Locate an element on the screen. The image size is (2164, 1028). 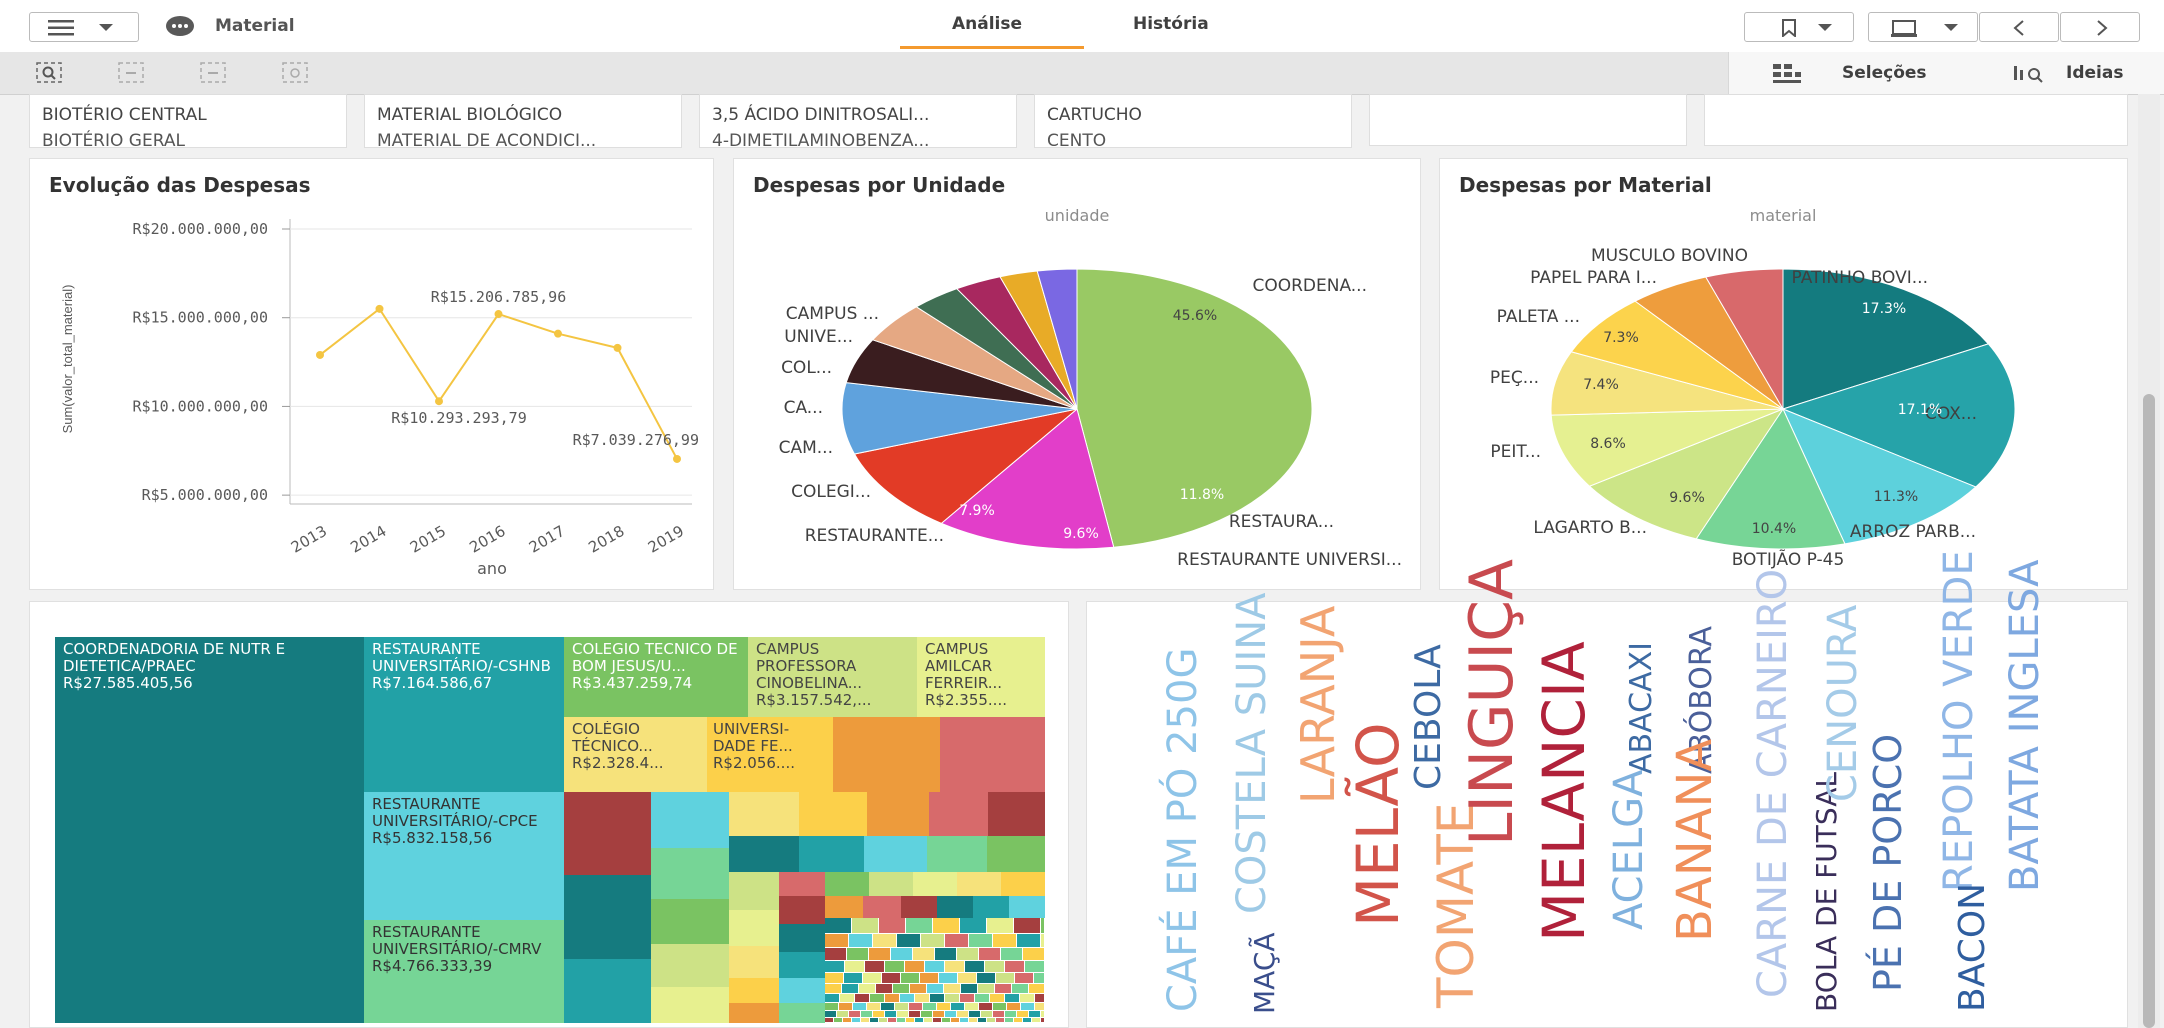
filter-value: BIOTÉRIO CENTRAL is located at coordinates (188, 110).